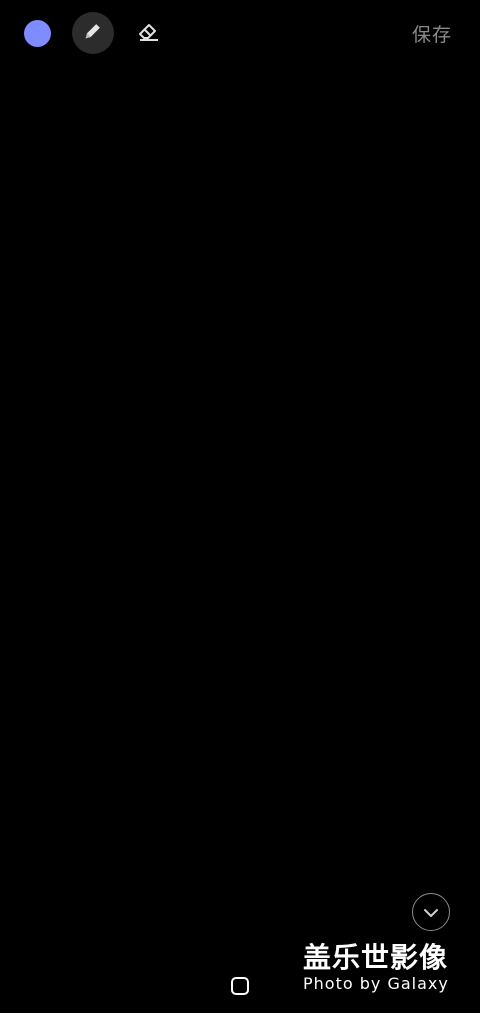 This screenshot has width=480, height=1013. What do you see at coordinates (240, 33) in the screenshot?
I see `drawing-toolbar: 保存` at bounding box center [240, 33].